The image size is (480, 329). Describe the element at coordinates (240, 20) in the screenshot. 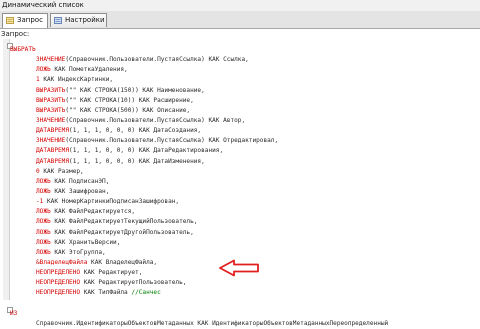

I see `tab-bar: Запрос Настройки` at that location.